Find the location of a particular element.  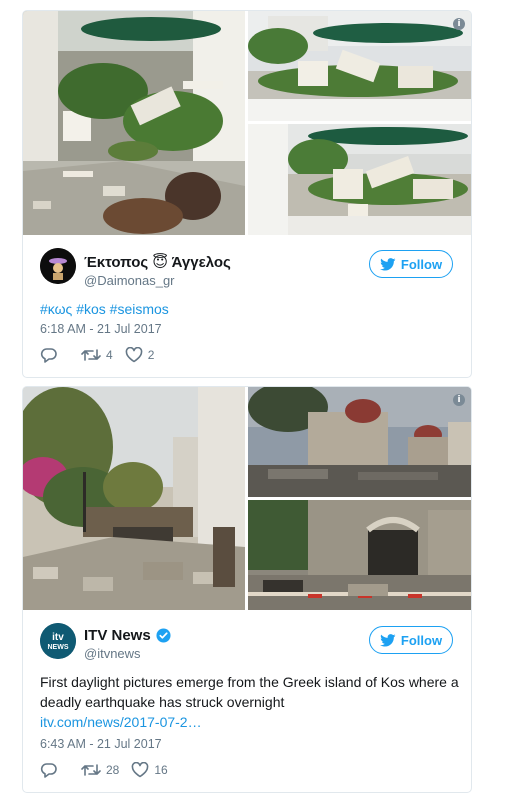

like-button: 2 is located at coordinates (140, 355).